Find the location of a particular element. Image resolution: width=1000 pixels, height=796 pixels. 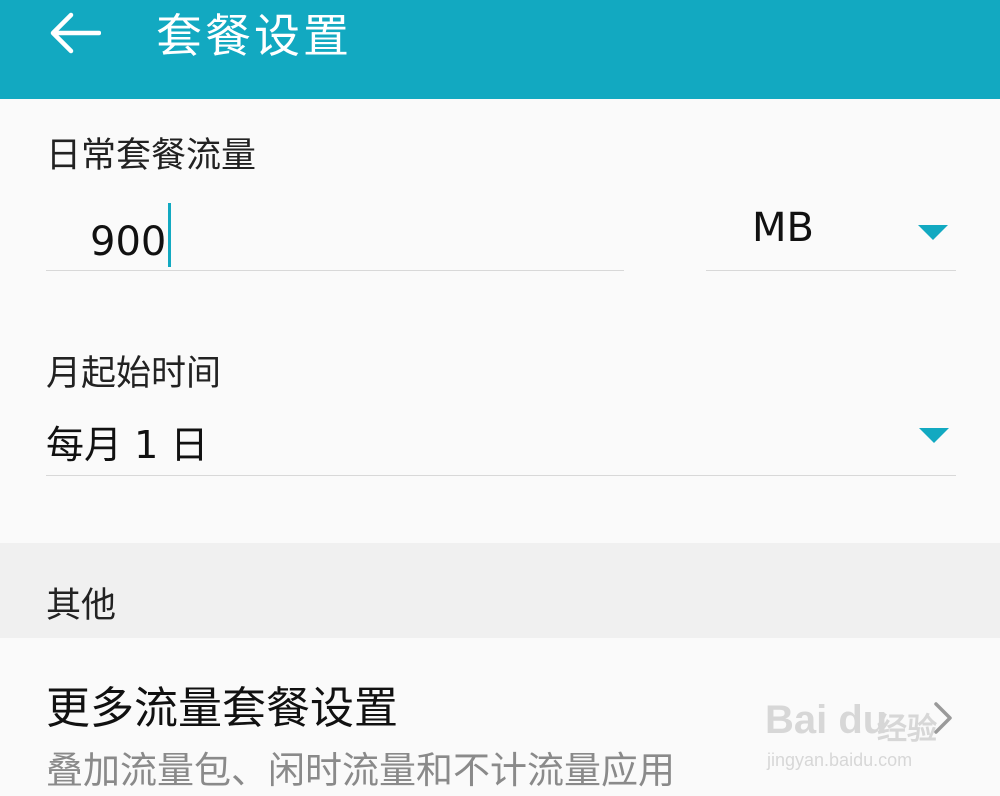

daily-plan-value: 900 is located at coordinates (128, 242).